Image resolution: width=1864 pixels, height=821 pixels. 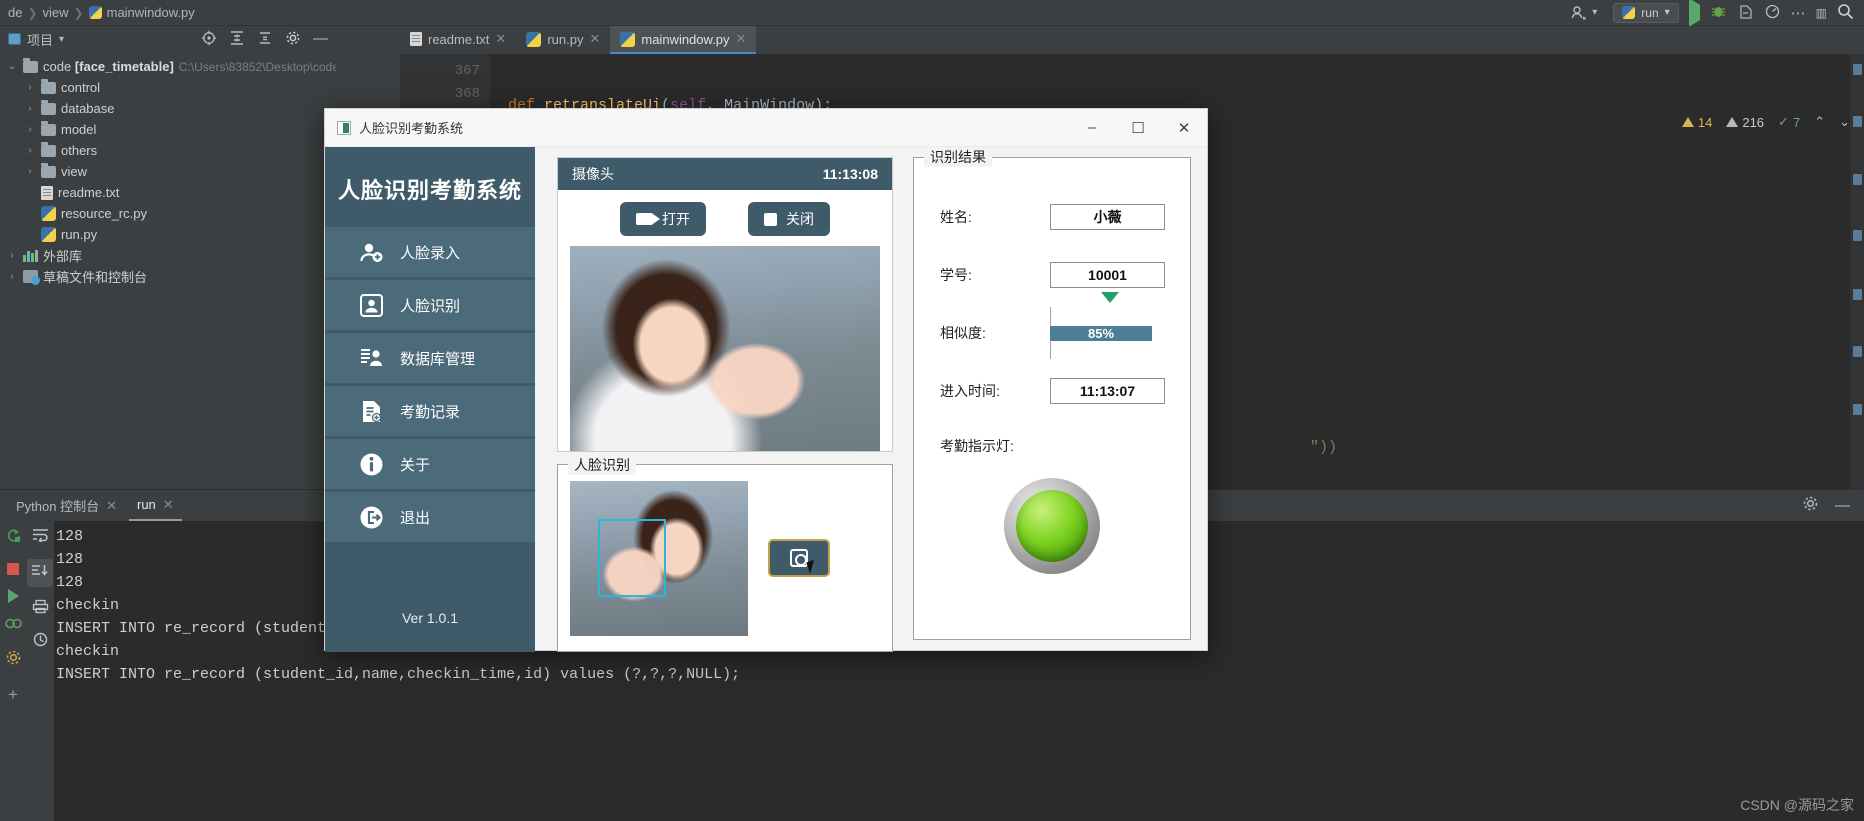 What do you see at coordinates (13, 596) in the screenshot?
I see `resume-button` at bounding box center [13, 596].